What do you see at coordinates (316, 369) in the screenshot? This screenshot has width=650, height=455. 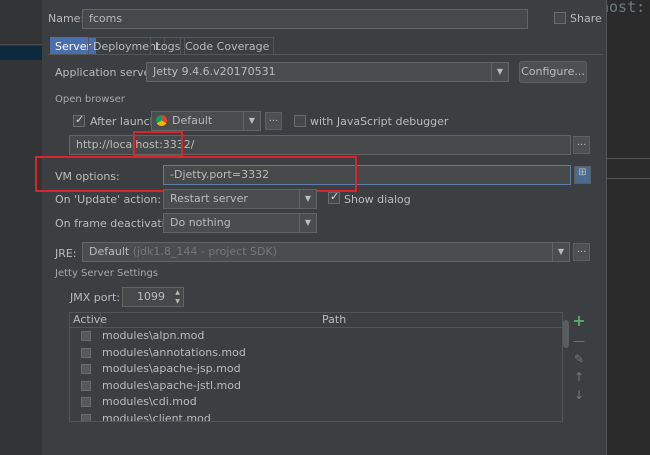 I see `table-row: modules\apache-jsp.mod` at bounding box center [316, 369].